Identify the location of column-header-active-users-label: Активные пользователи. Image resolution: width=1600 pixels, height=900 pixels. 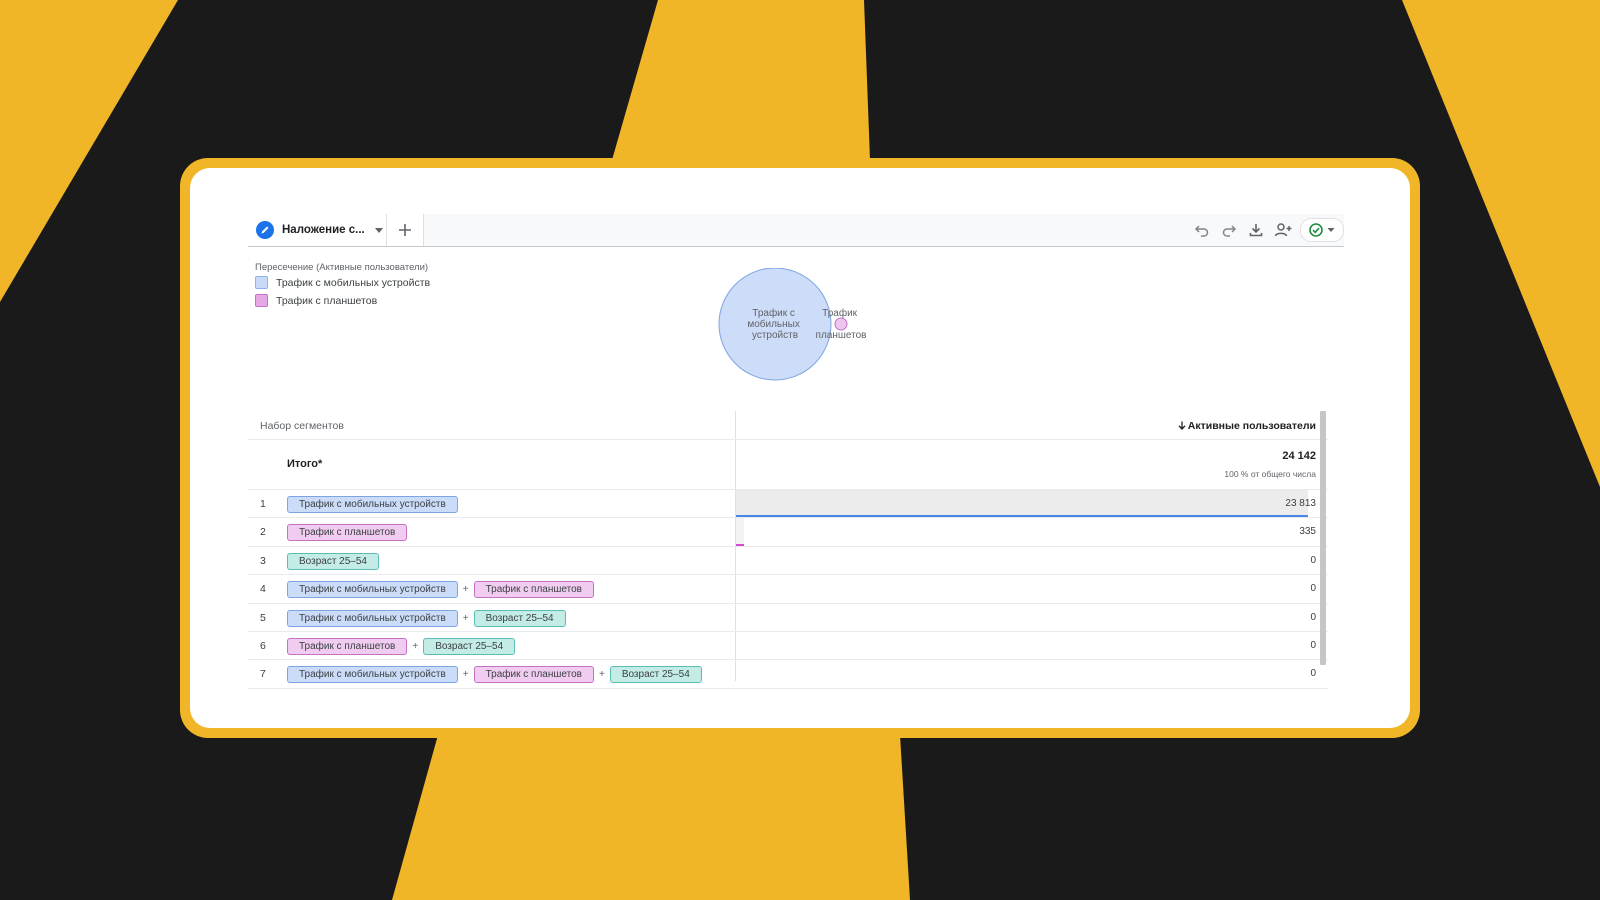
(1251, 426).